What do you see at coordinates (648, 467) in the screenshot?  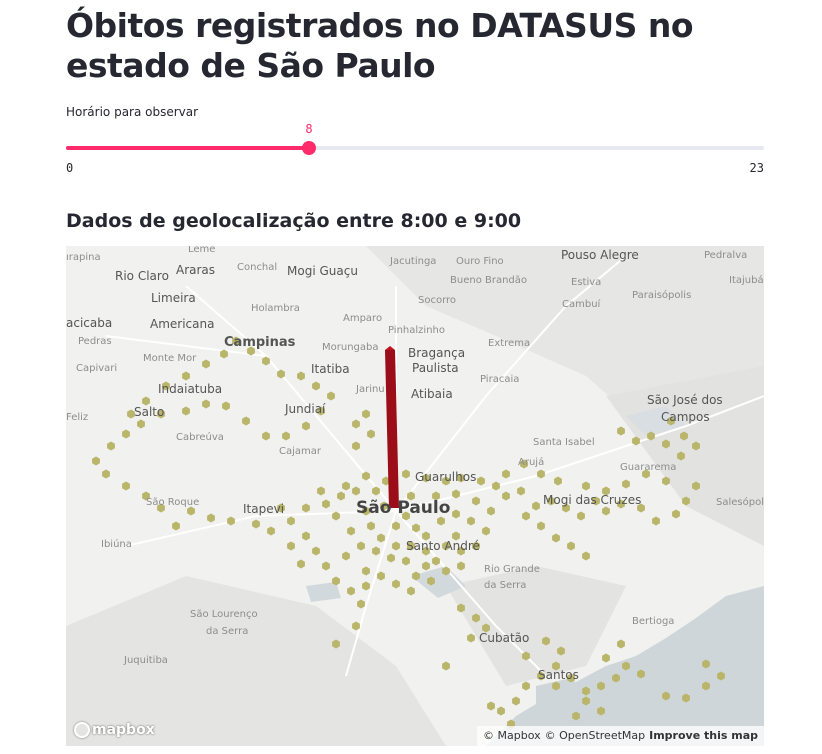 I see `place-label: Guararema` at bounding box center [648, 467].